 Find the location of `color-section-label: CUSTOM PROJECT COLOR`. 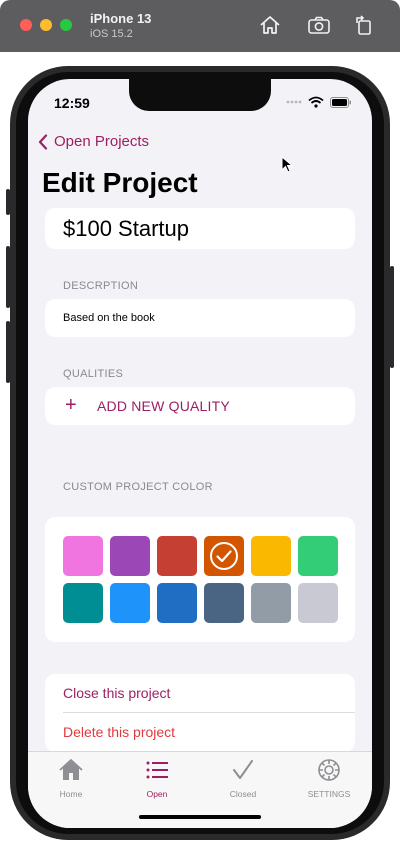

color-section-label: CUSTOM PROJECT COLOR is located at coordinates (138, 487).